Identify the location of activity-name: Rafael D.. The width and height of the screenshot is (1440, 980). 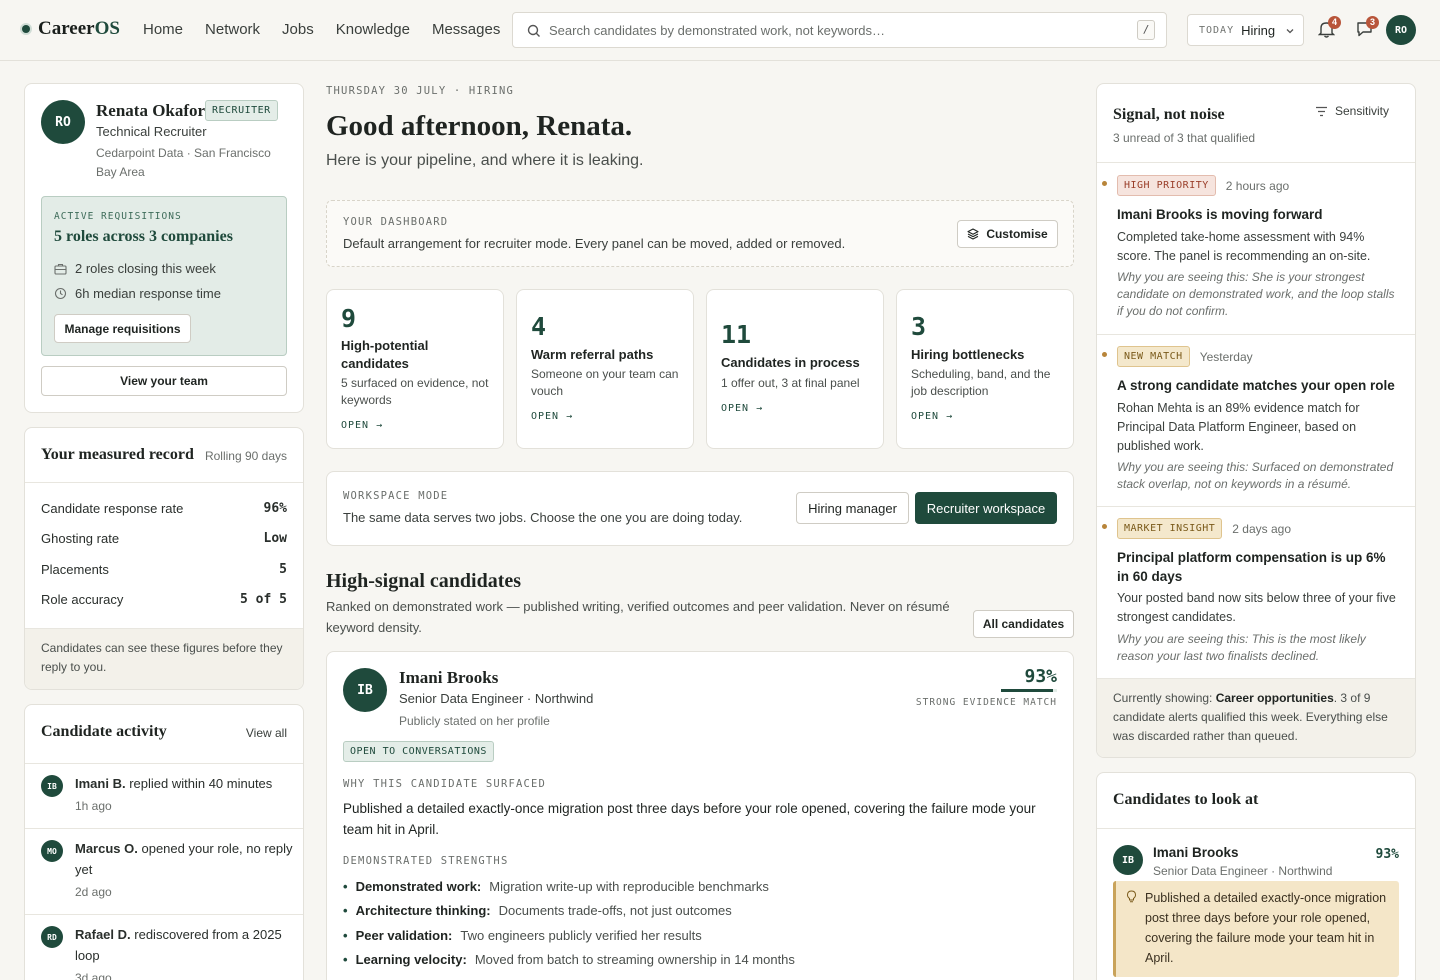
(103, 934).